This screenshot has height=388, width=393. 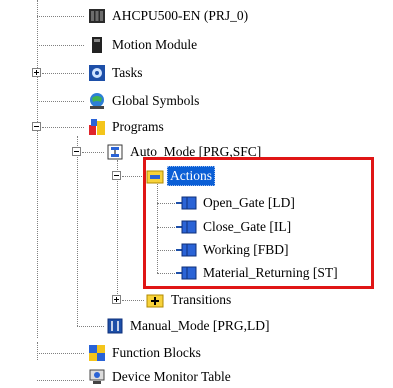 What do you see at coordinates (116, 299) in the screenshot?
I see `transitions-expand-button` at bounding box center [116, 299].